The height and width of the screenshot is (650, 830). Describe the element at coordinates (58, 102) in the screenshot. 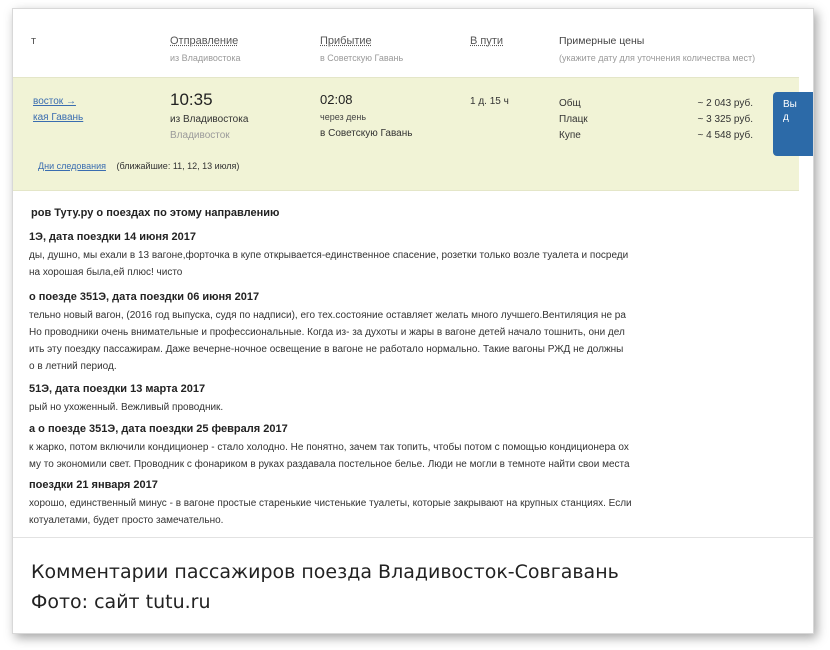

I see `route-from: восток →` at that location.